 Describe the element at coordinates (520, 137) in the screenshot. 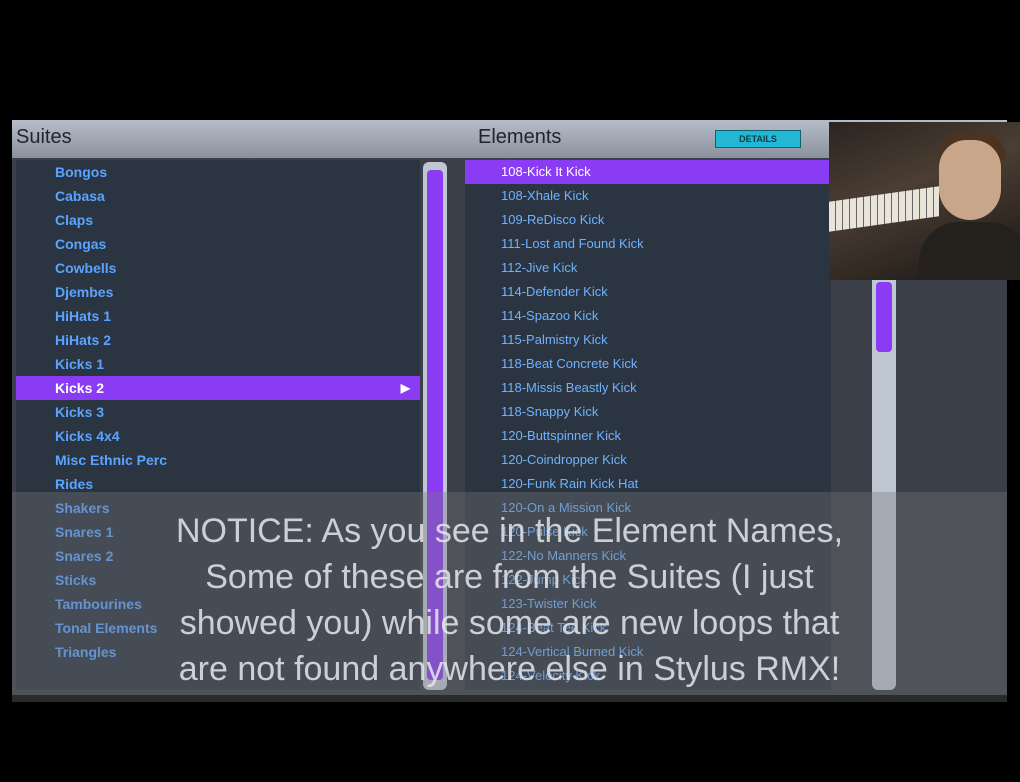

I see `elements-header-title: Elements` at that location.